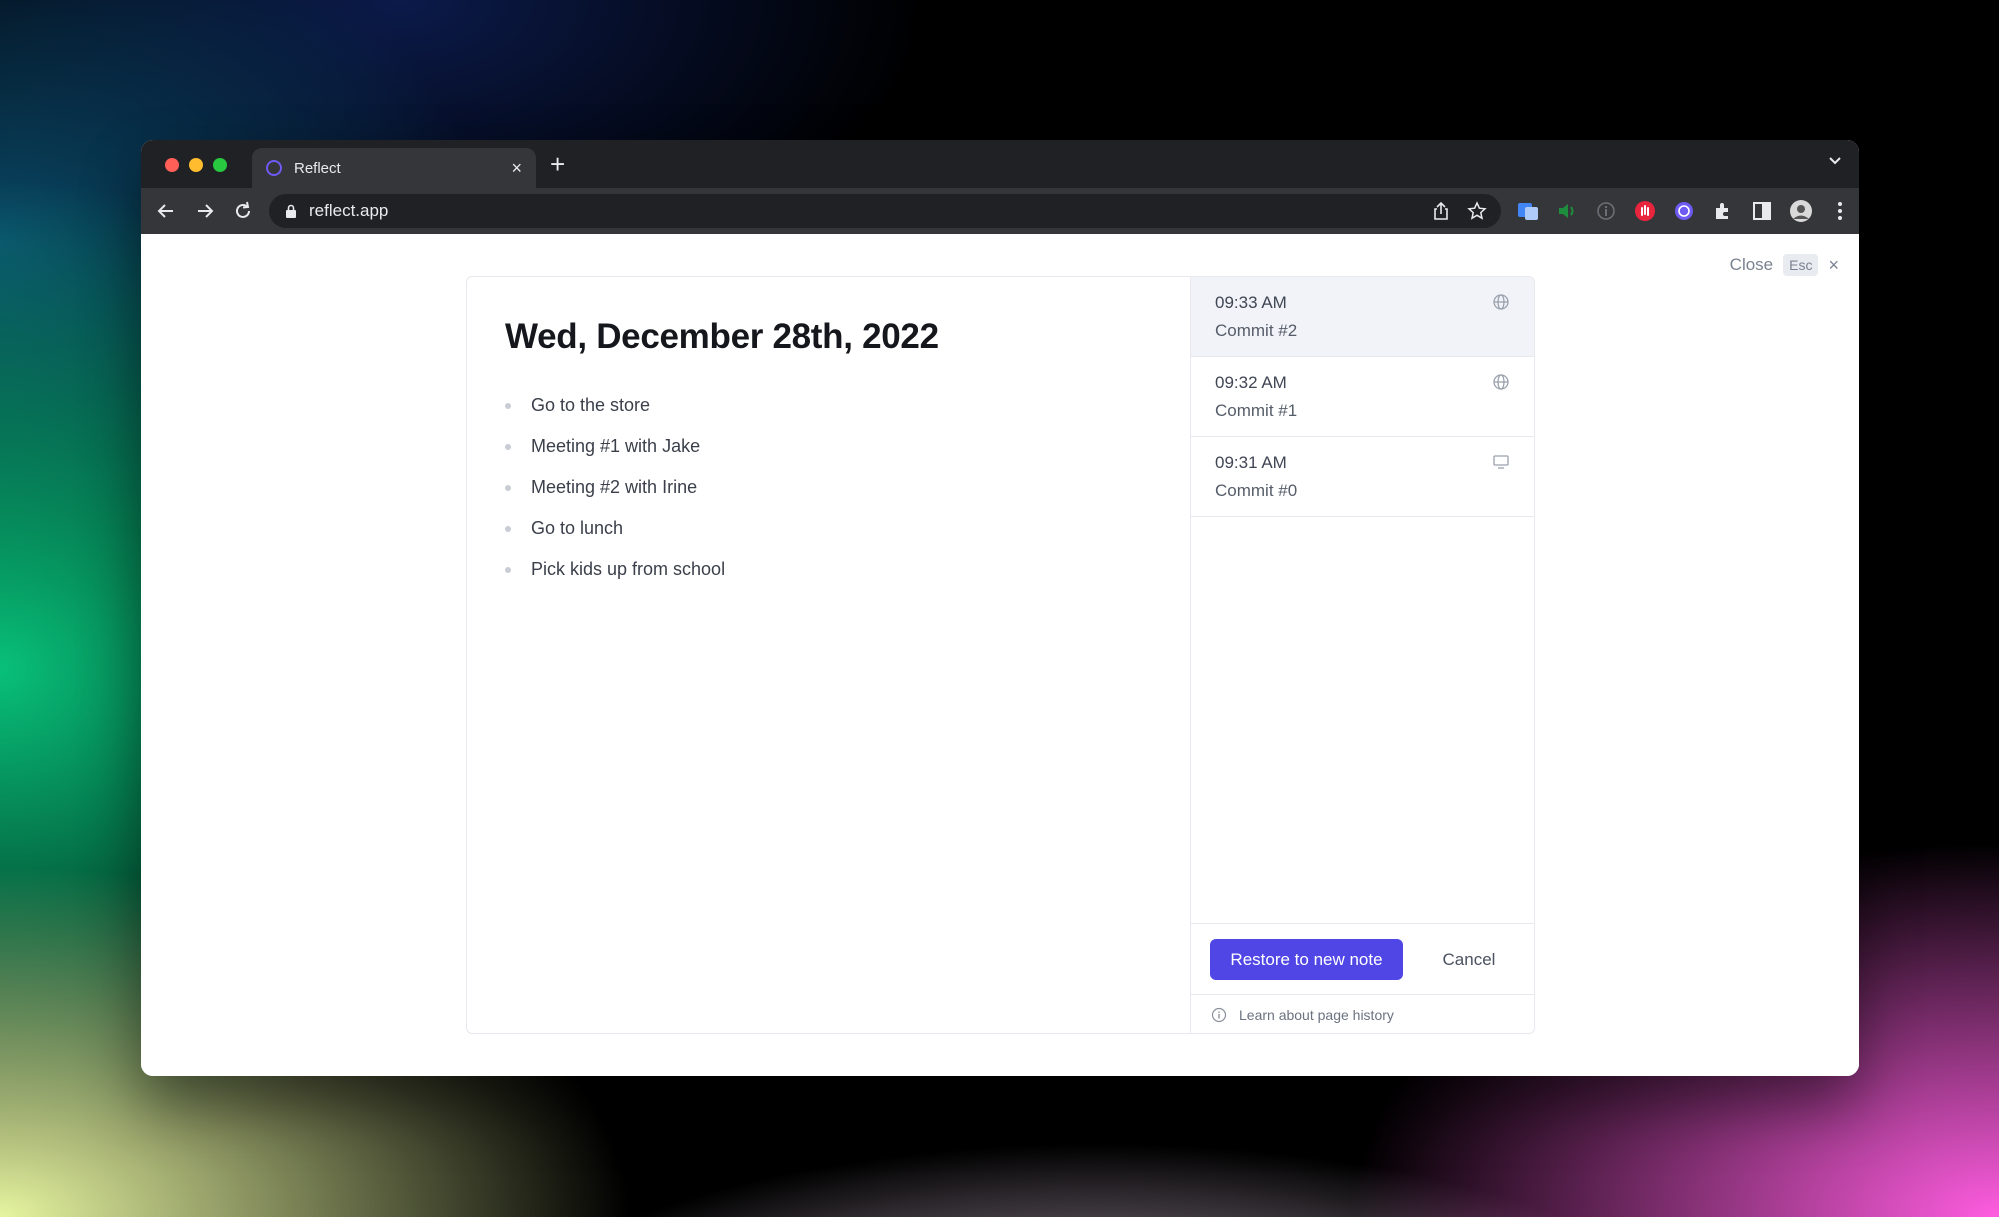 The width and height of the screenshot is (1999, 1217). What do you see at coordinates (1801, 211) in the screenshot?
I see `profile-avatar-icon` at bounding box center [1801, 211].